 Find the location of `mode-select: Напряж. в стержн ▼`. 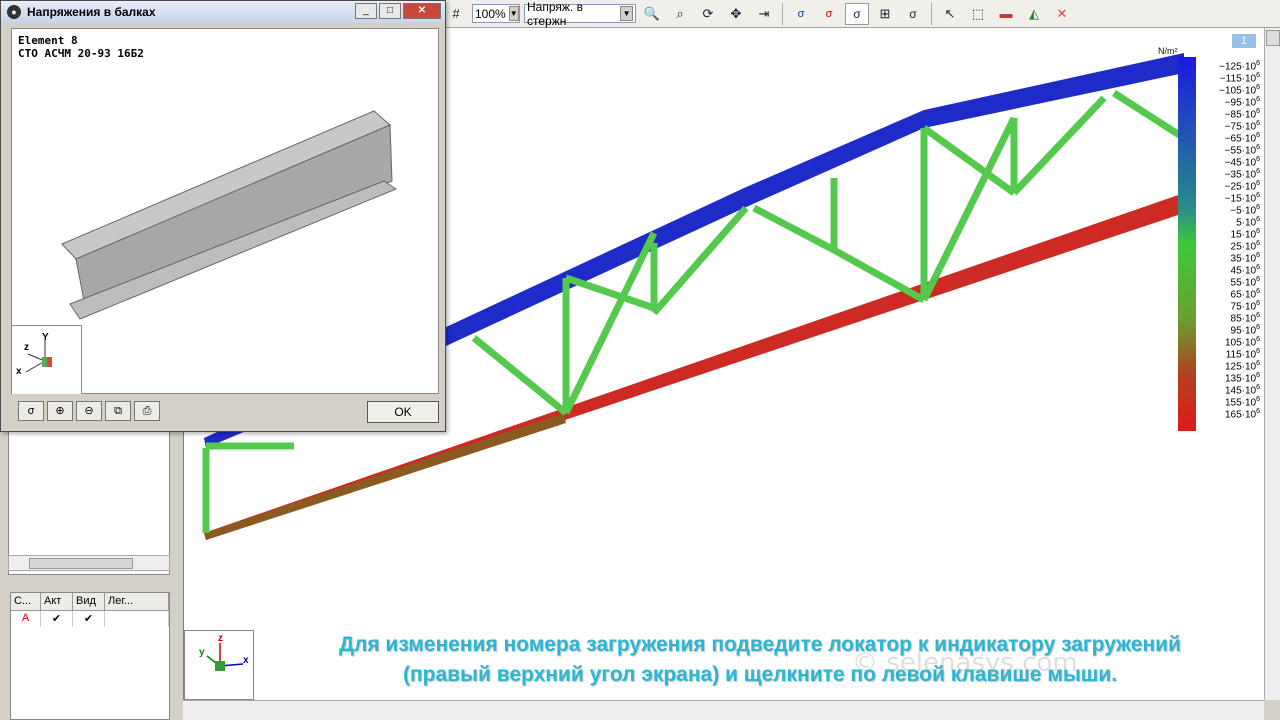

mode-select: Напряж. в стержн ▼ is located at coordinates (580, 14).